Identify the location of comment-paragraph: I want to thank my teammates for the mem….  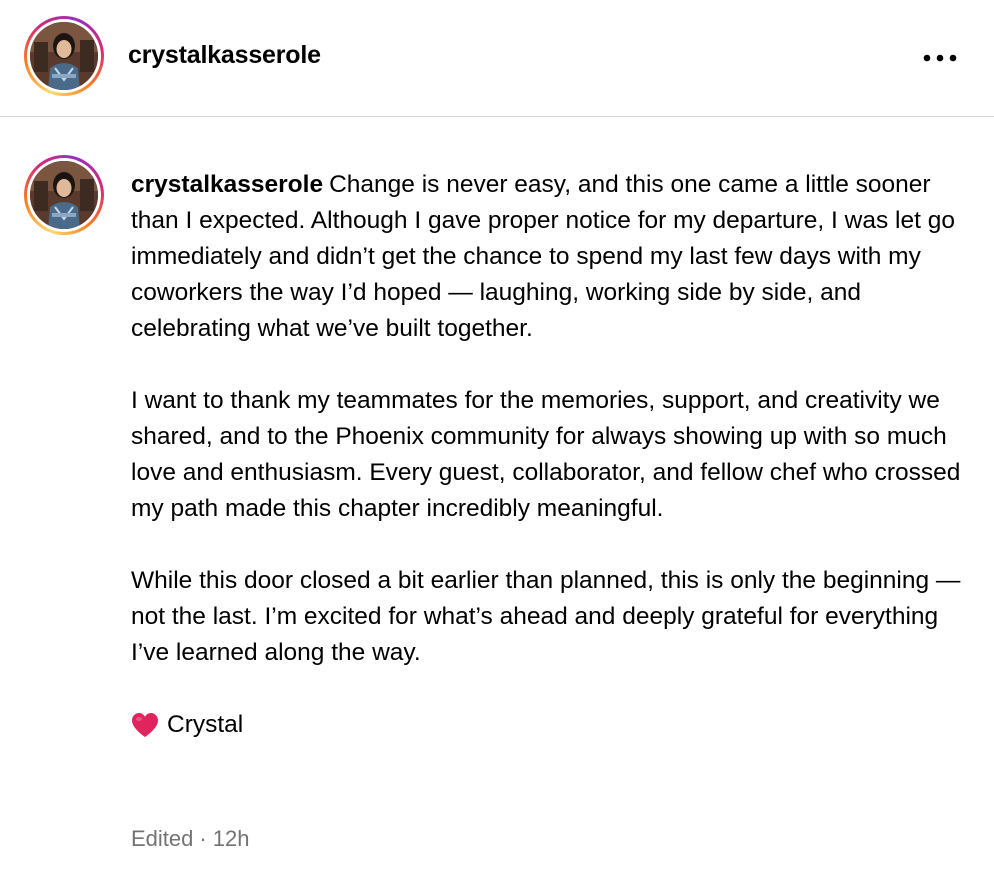
(546, 454).